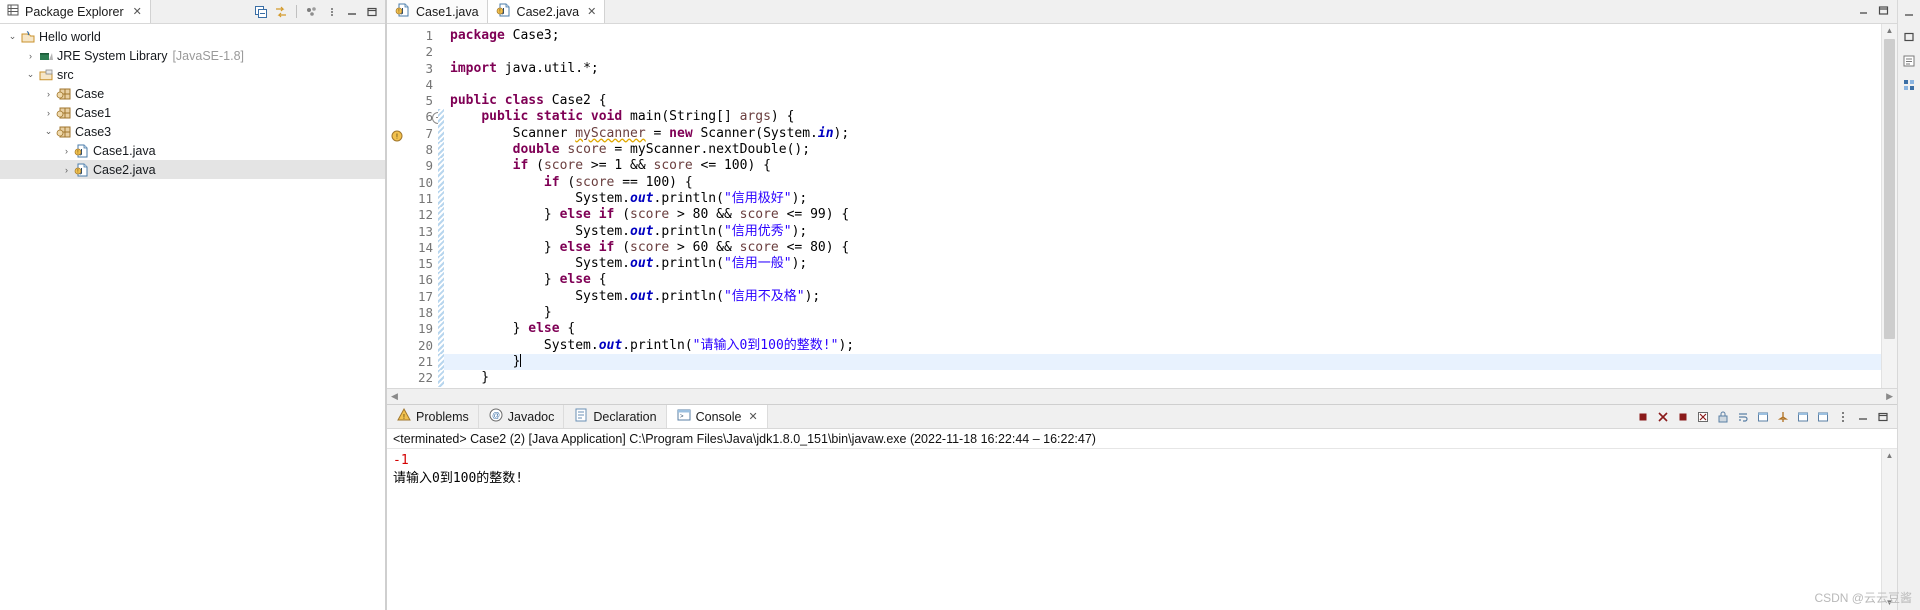 The width and height of the screenshot is (1920, 610). I want to click on scroll-up-arrow-icon: ▲, so click(1890, 31).